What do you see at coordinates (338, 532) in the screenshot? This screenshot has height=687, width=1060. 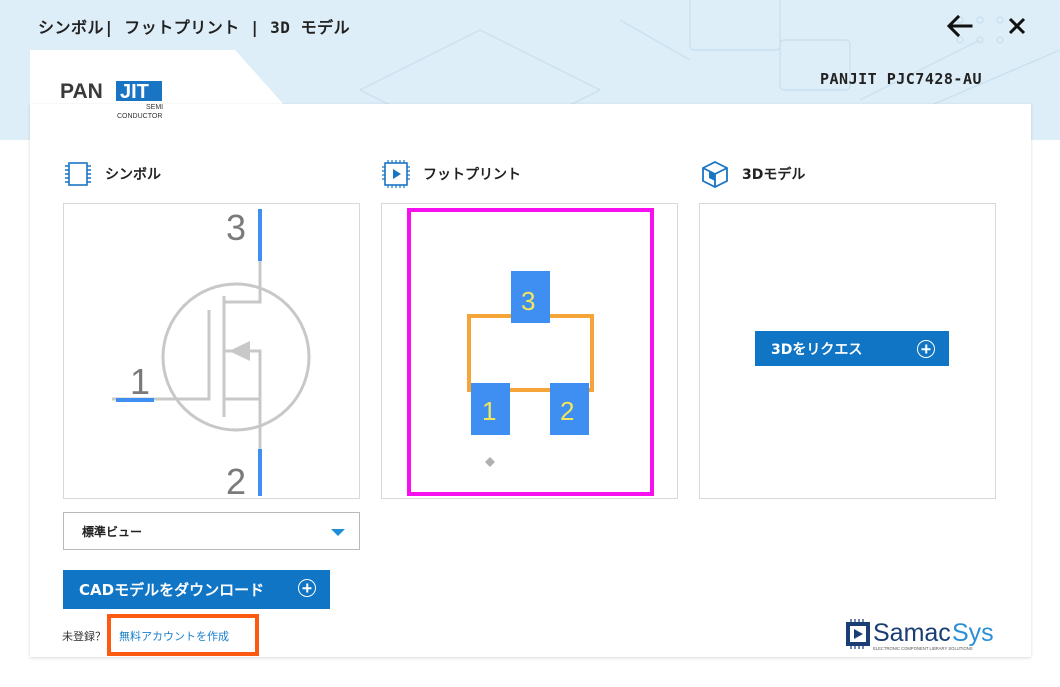 I see `chevron-down-icon` at bounding box center [338, 532].